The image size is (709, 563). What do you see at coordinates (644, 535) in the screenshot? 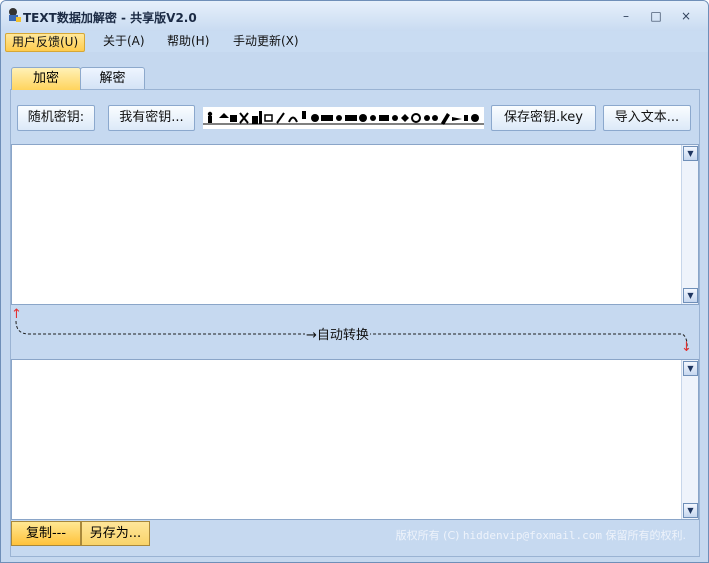
I see `copyright-suffix: 保留所有的权利.` at bounding box center [644, 535].